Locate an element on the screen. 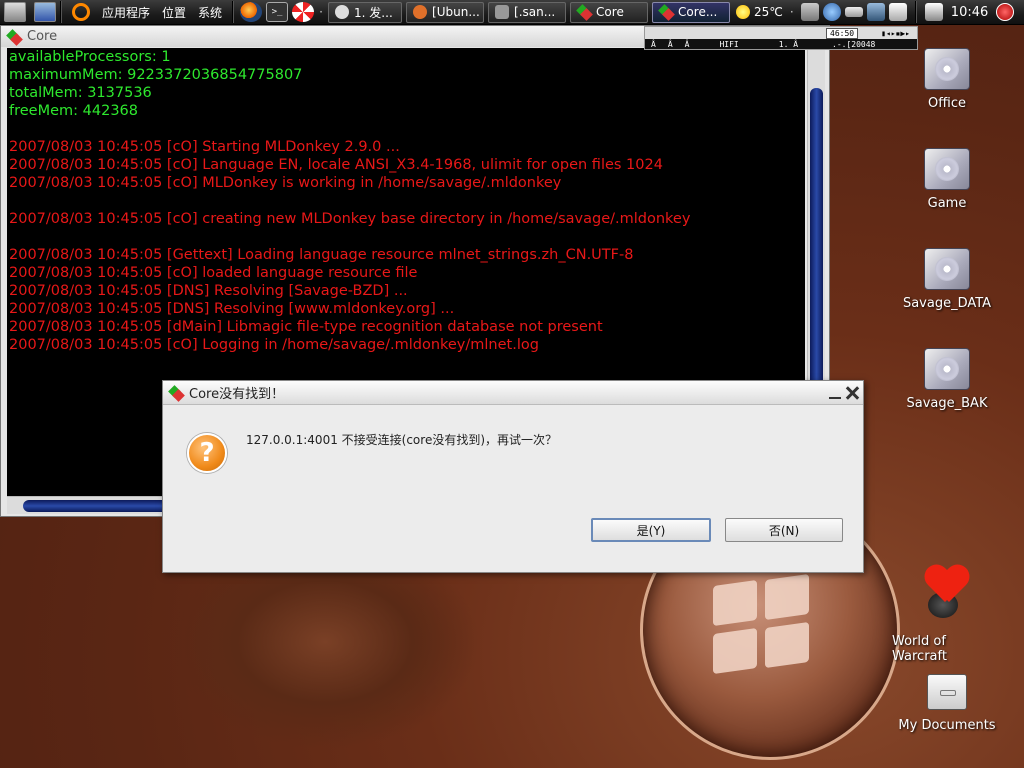 This screenshot has width=1024, height=768. console-line: totalMem: 3137536 is located at coordinates (80, 93).